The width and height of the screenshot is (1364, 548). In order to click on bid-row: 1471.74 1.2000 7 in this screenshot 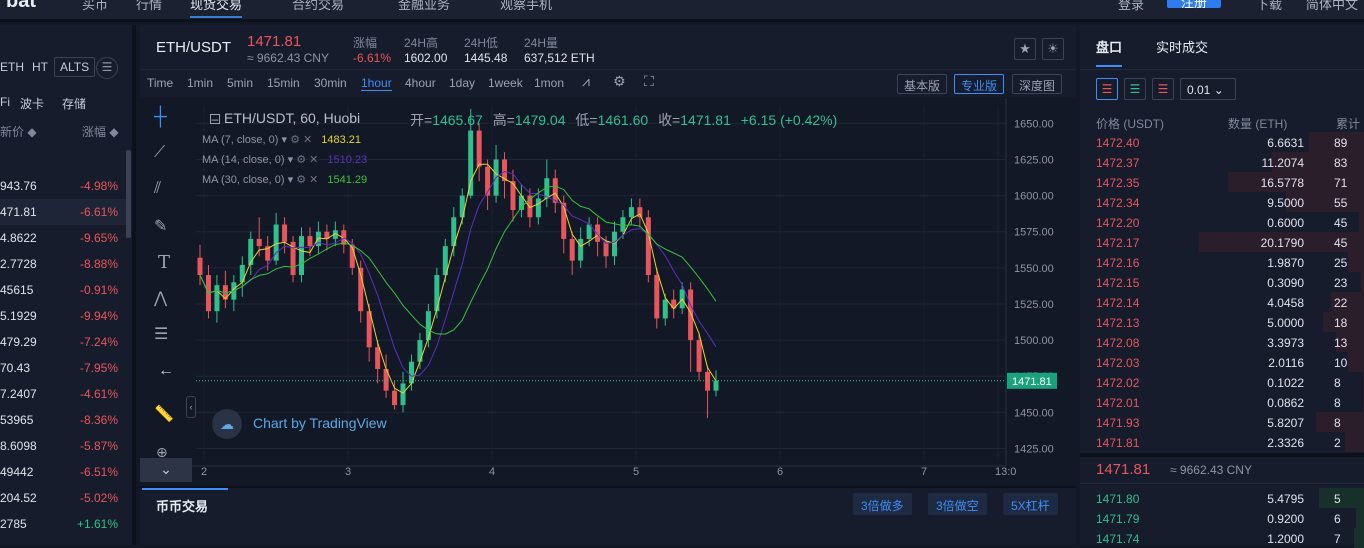, I will do `click(1222, 538)`.